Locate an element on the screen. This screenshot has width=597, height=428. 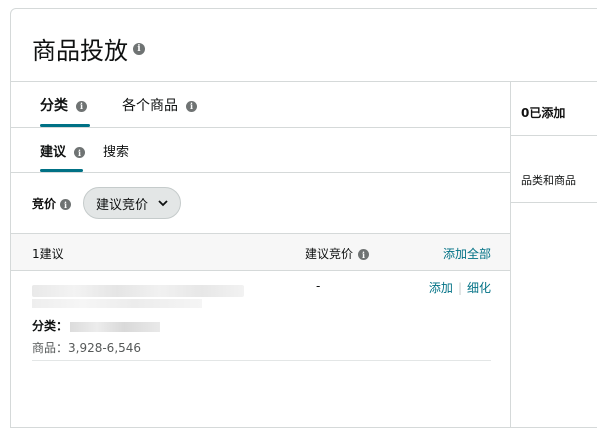
products-count: 商品：3,928-6,546 is located at coordinates (87, 348).